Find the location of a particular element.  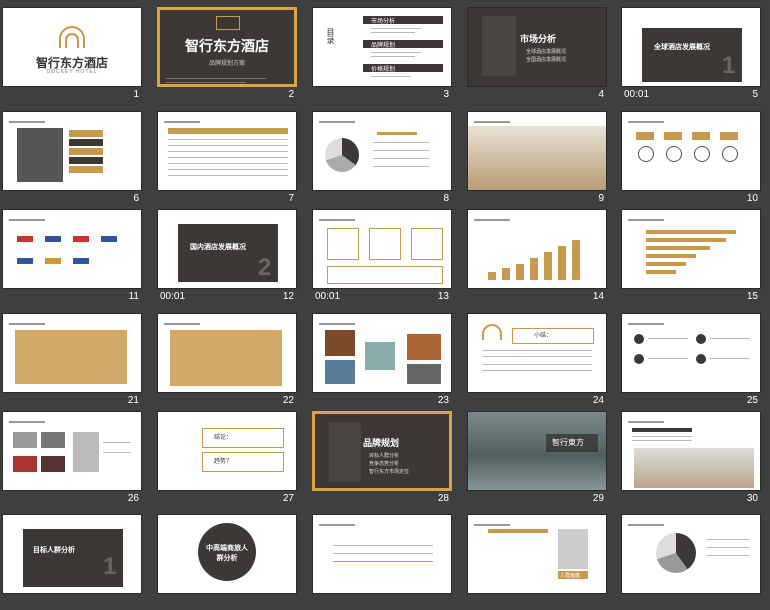

brand-subtitle: ODCKEY HOTEL is located at coordinates (72, 72).